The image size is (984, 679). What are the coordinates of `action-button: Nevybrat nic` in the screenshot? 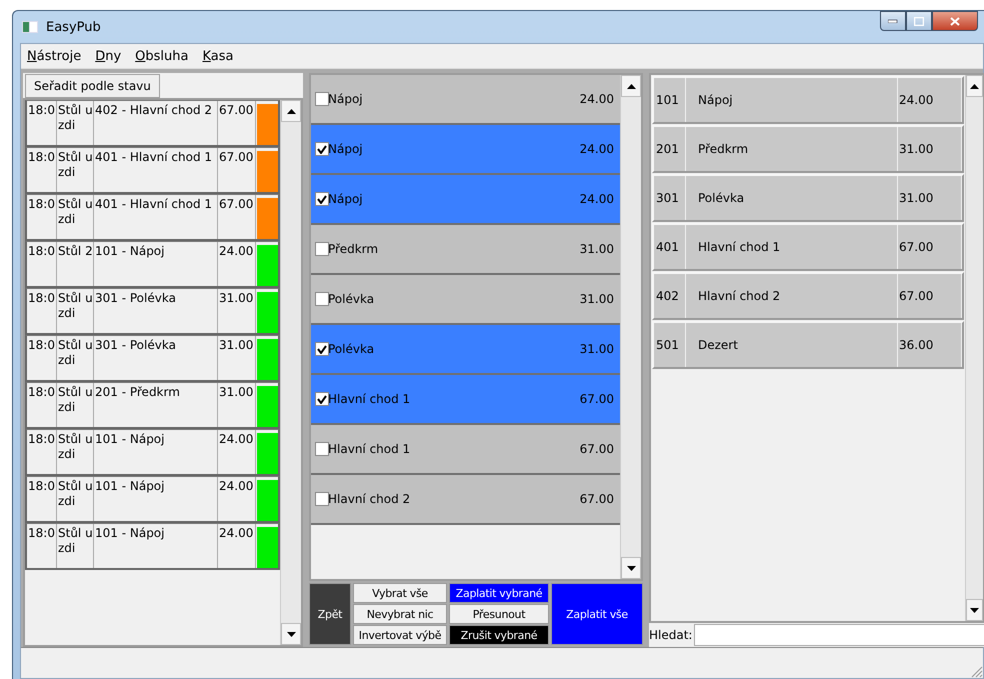 It's located at (400, 614).